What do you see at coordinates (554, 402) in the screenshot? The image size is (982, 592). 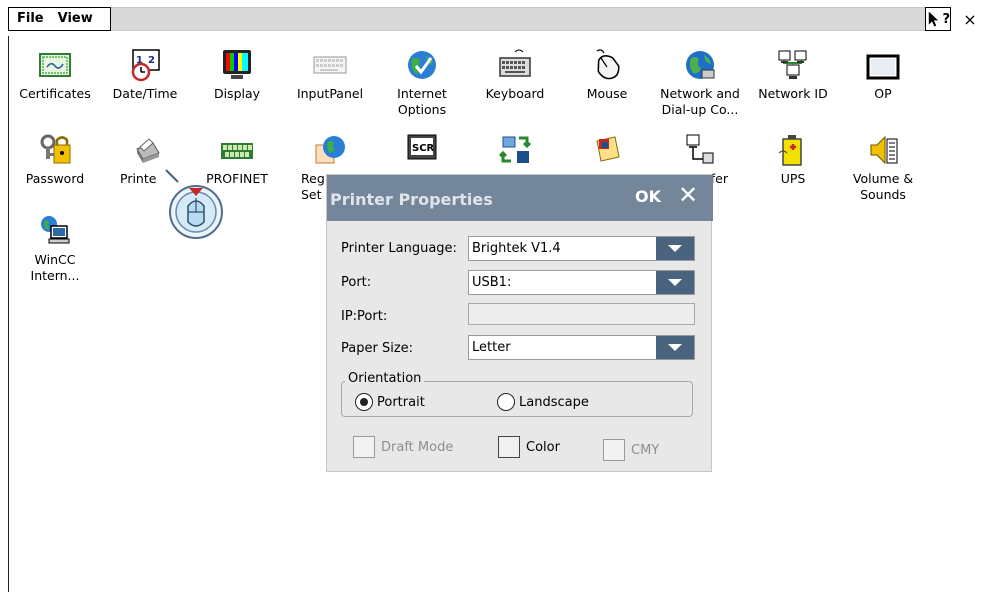 I see `landscape-label: Landscape` at bounding box center [554, 402].